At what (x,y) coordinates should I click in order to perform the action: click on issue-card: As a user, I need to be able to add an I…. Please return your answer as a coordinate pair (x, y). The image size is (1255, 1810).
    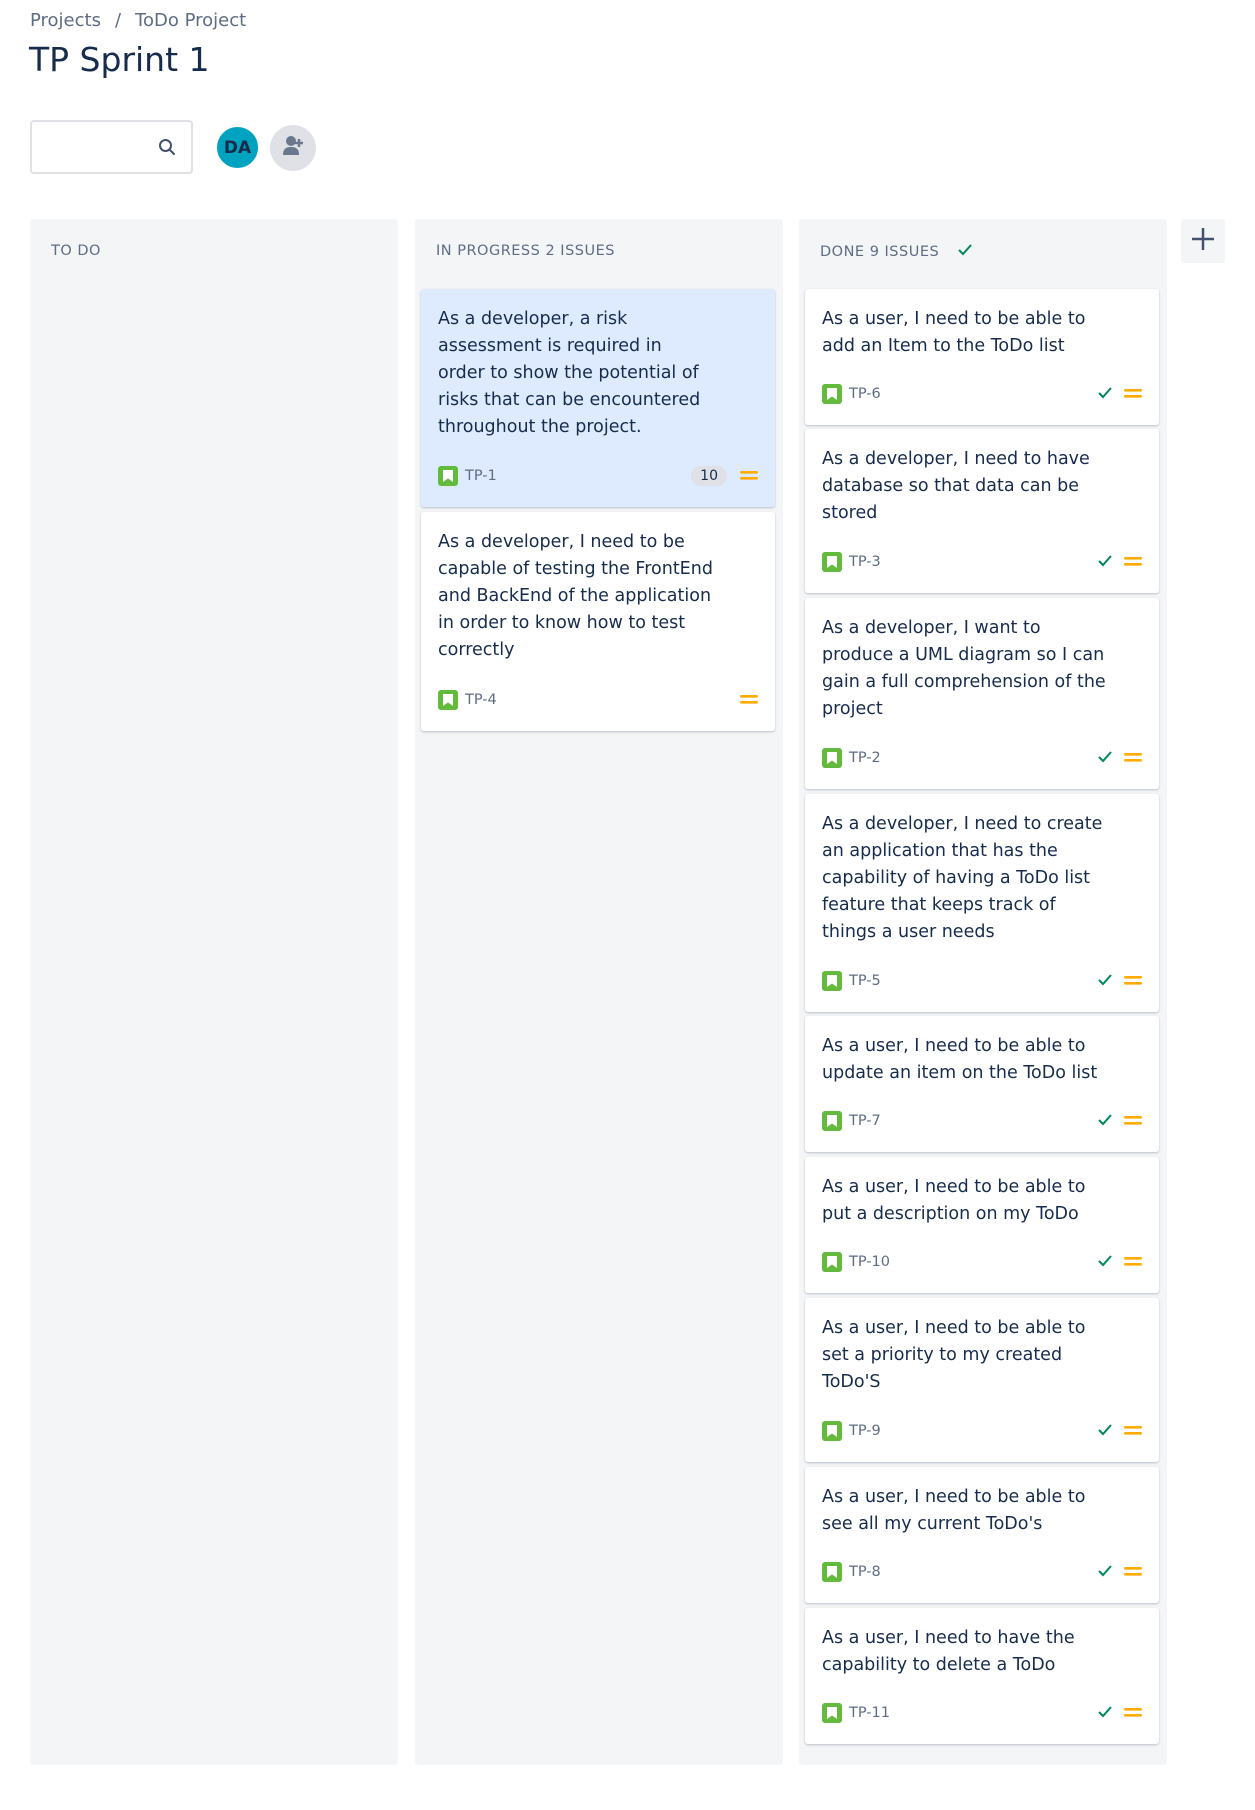
    Looking at the image, I should click on (982, 357).